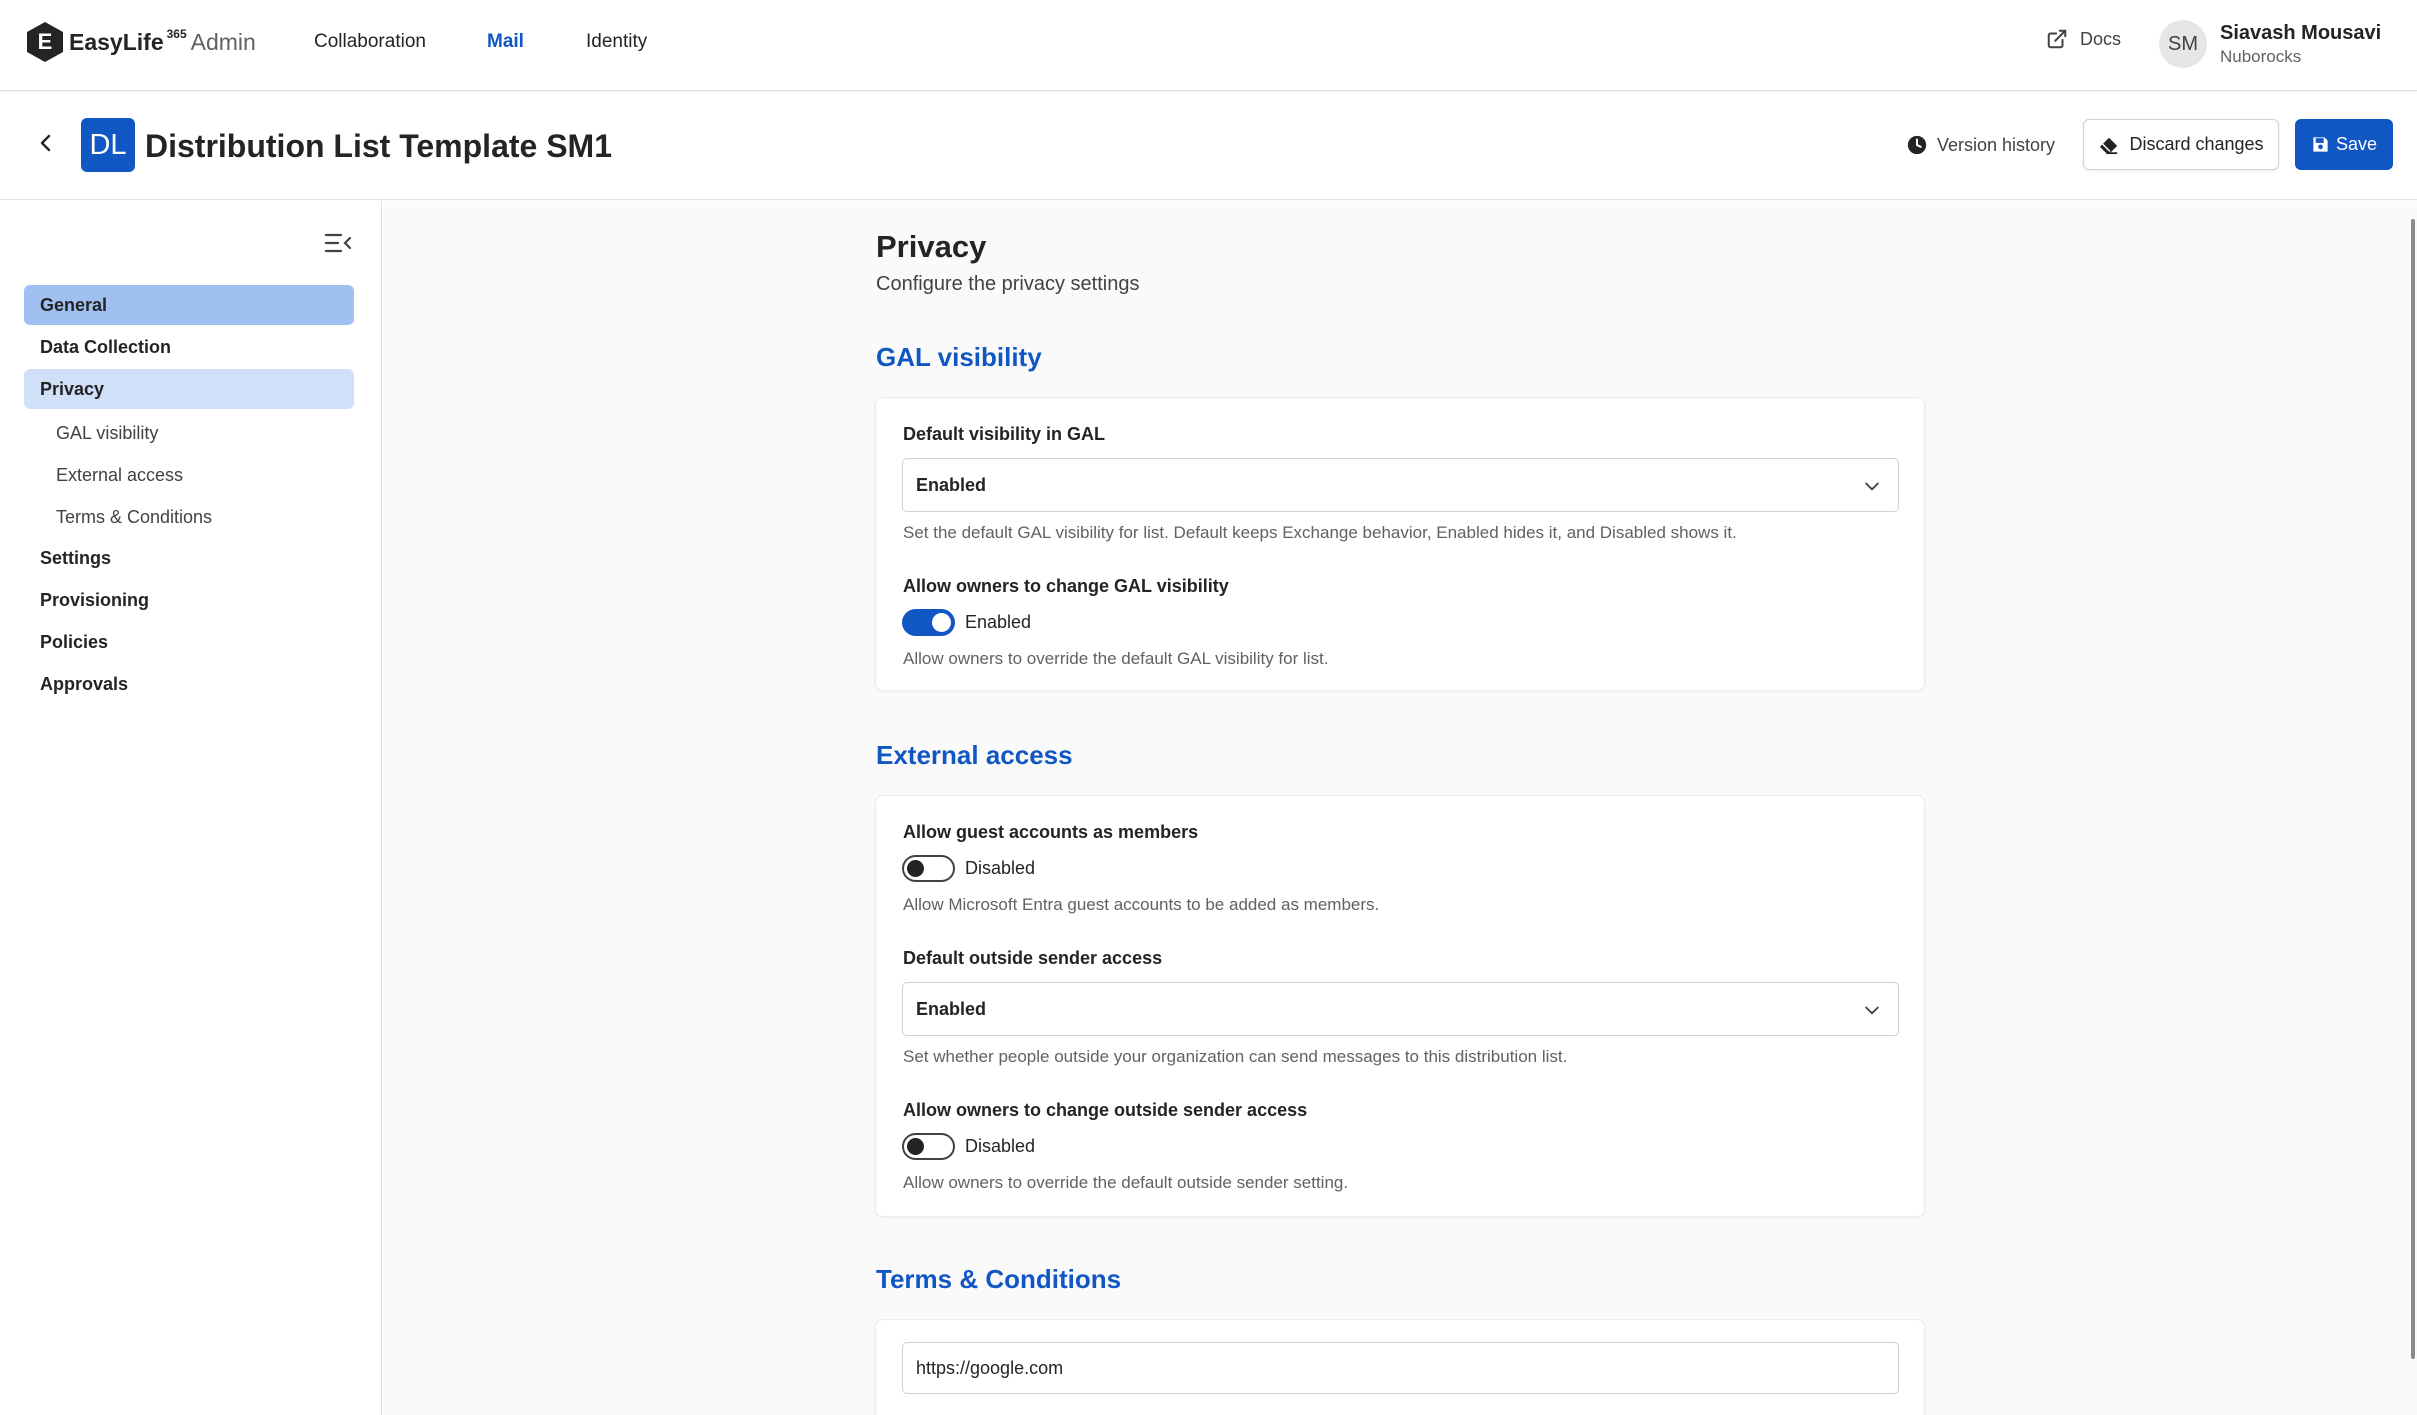 Image resolution: width=2417 pixels, height=1415 pixels. I want to click on outside-sender-select: Enabled, so click(1400, 1009).